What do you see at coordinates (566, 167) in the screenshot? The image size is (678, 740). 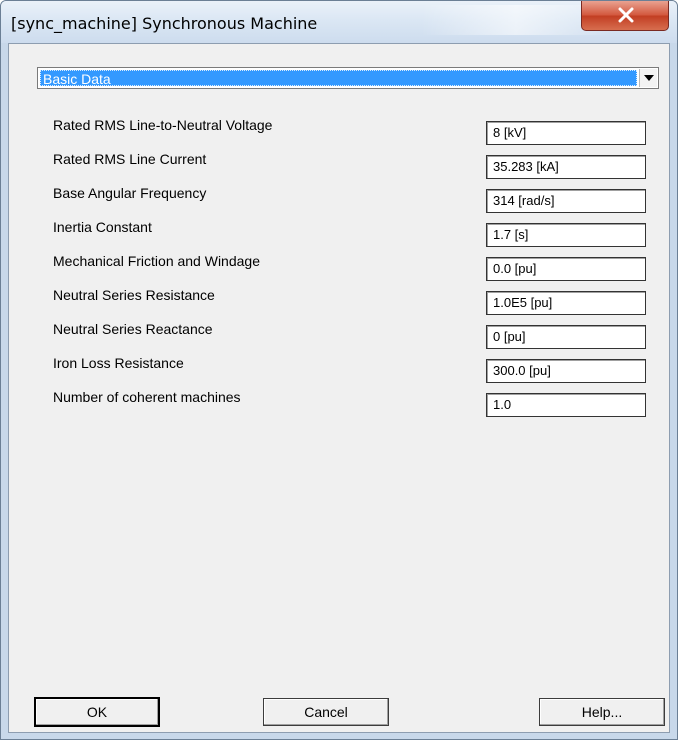 I see `param-field-rated-current: 35.283 [kA]` at bounding box center [566, 167].